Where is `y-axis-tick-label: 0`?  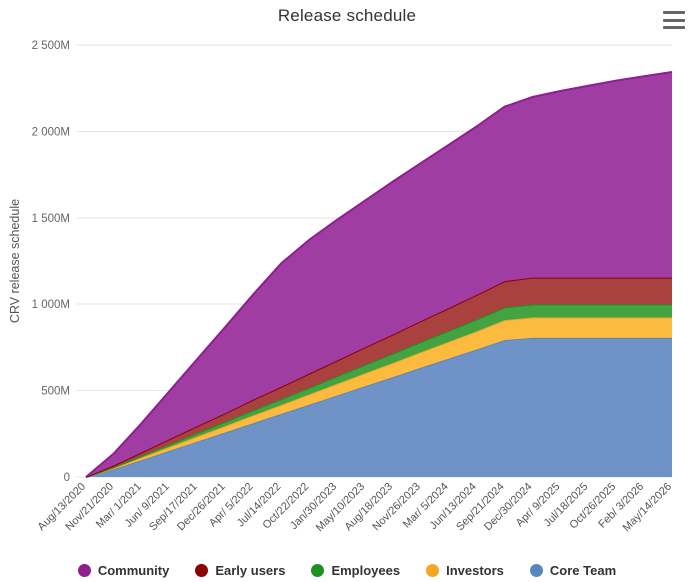
y-axis-tick-label: 0 is located at coordinates (67, 478).